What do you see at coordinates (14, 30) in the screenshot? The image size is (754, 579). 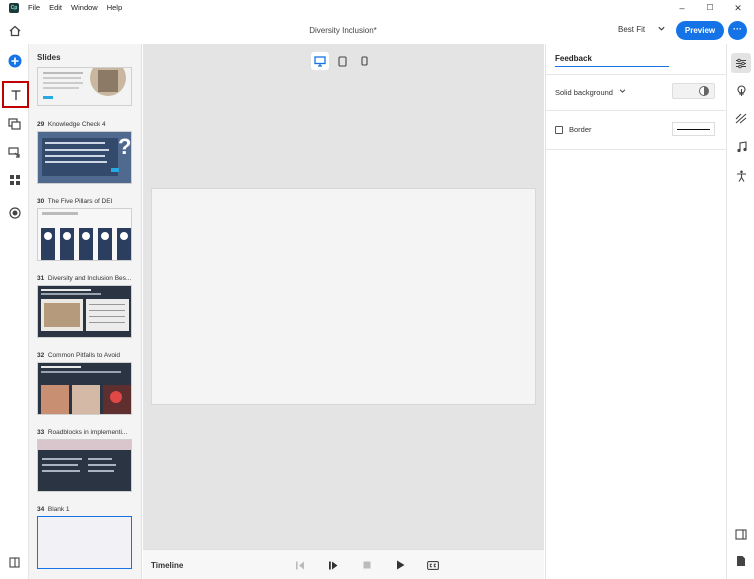 I see `home-icon` at bounding box center [14, 30].